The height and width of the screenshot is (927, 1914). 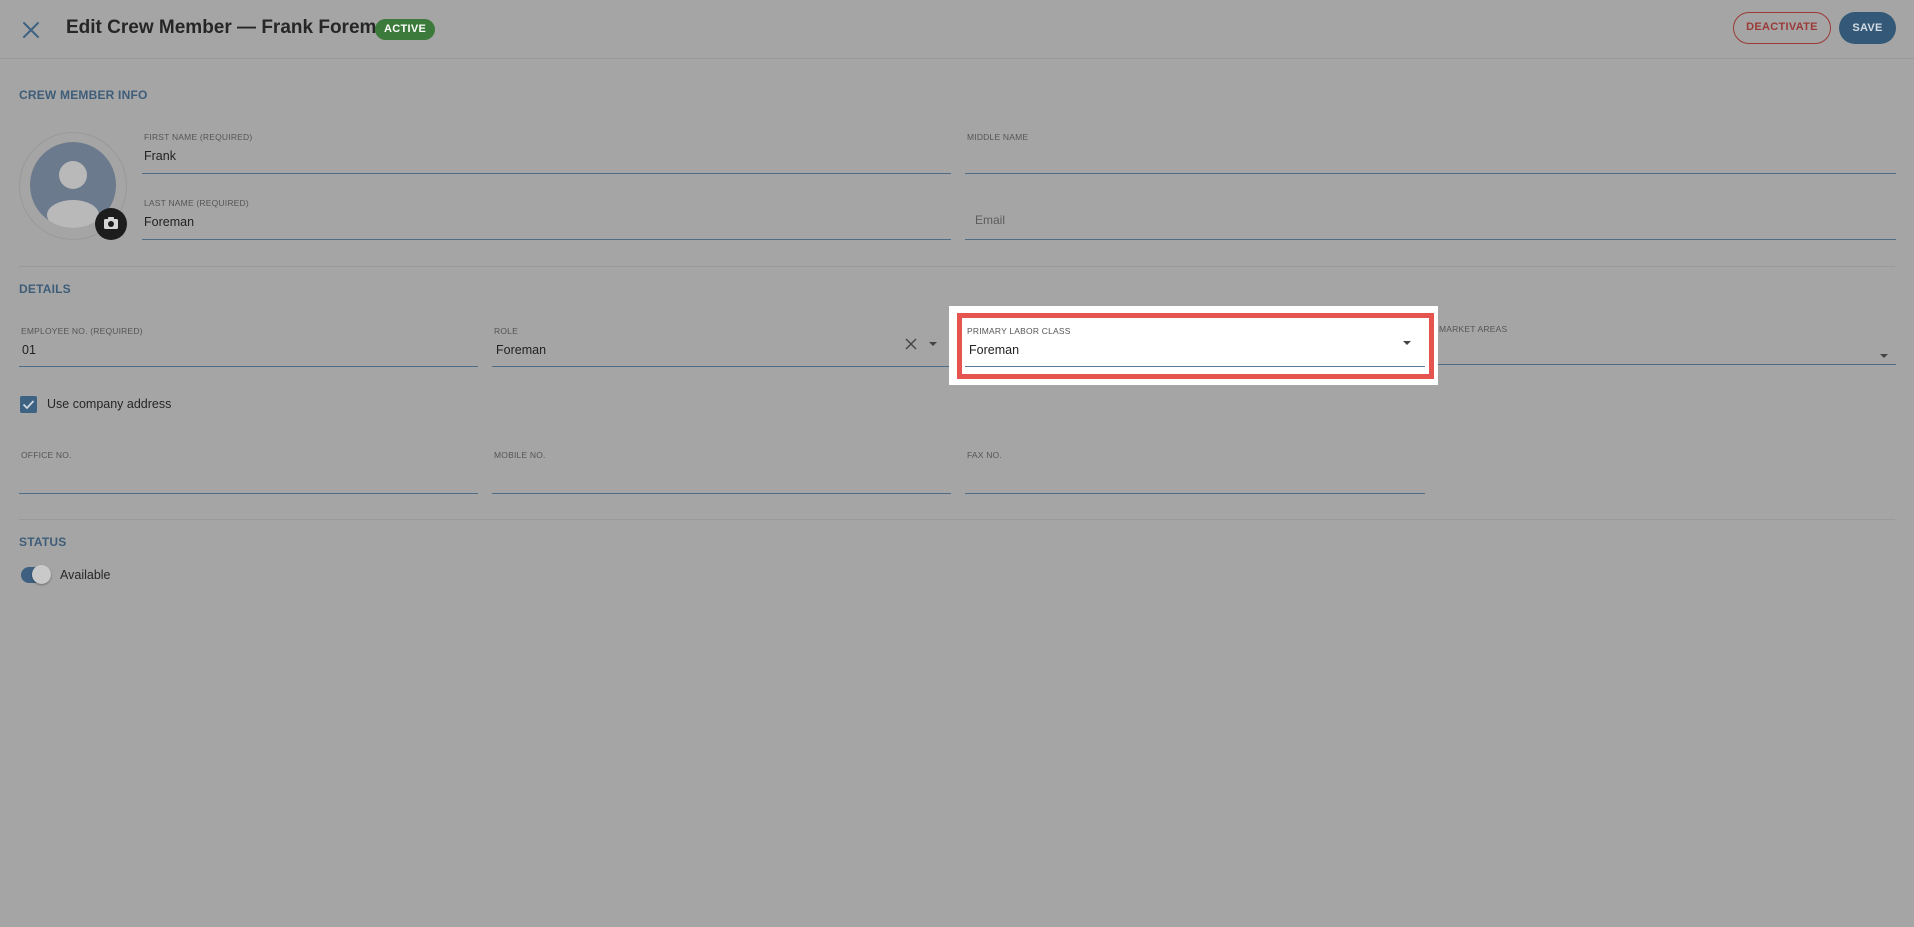 I want to click on change-photo-button, so click(x=111, y=224).